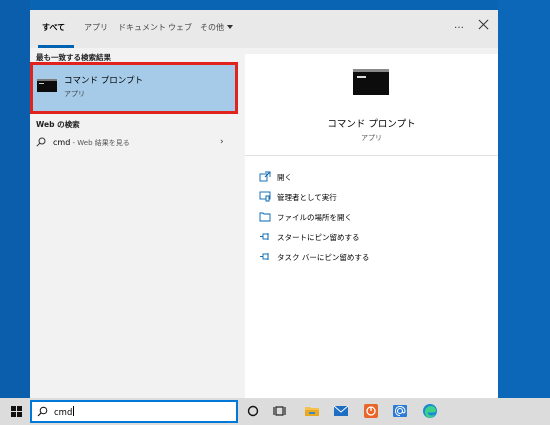 This screenshot has height=425, width=550. Describe the element at coordinates (63, 413) in the screenshot. I see `search-input-value: cmd` at that location.